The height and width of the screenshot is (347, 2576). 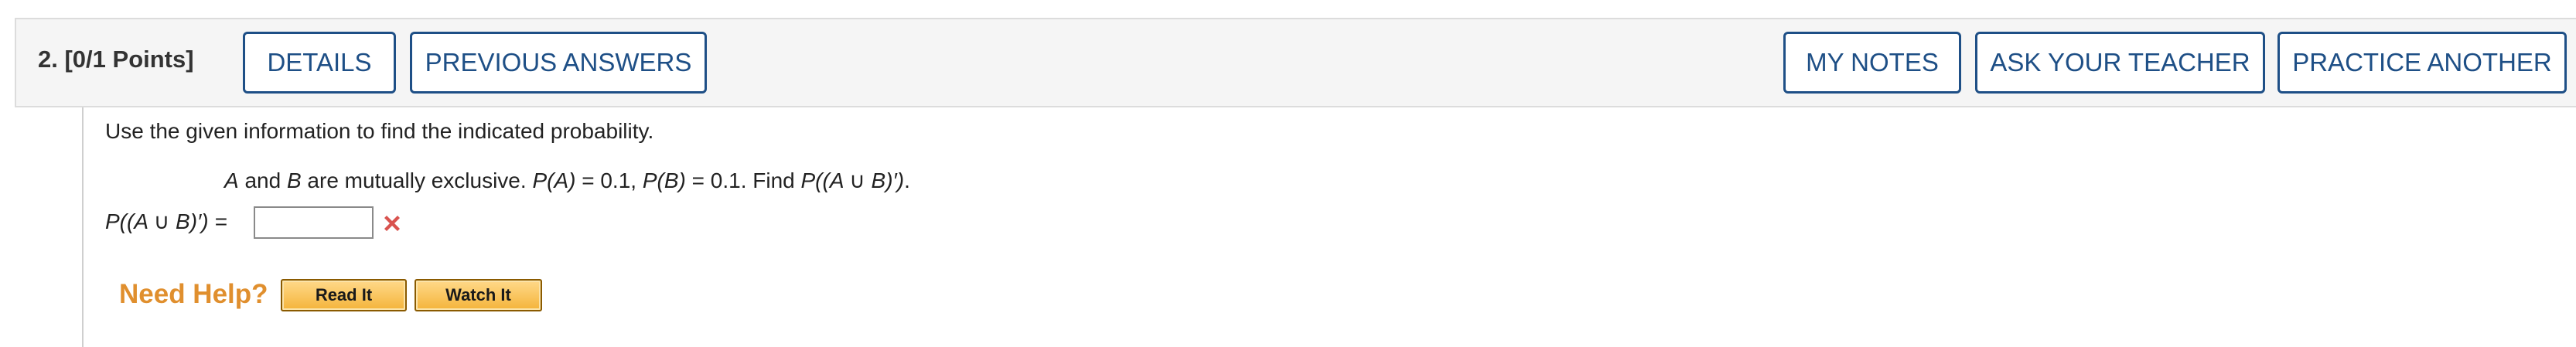 I want to click on statement-text-5: ., so click(x=907, y=180).